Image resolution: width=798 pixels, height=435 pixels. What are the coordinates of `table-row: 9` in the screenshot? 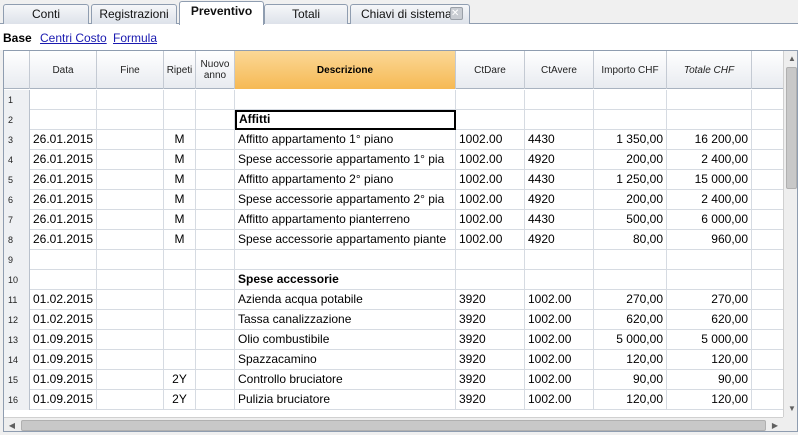 It's located at (394, 260).